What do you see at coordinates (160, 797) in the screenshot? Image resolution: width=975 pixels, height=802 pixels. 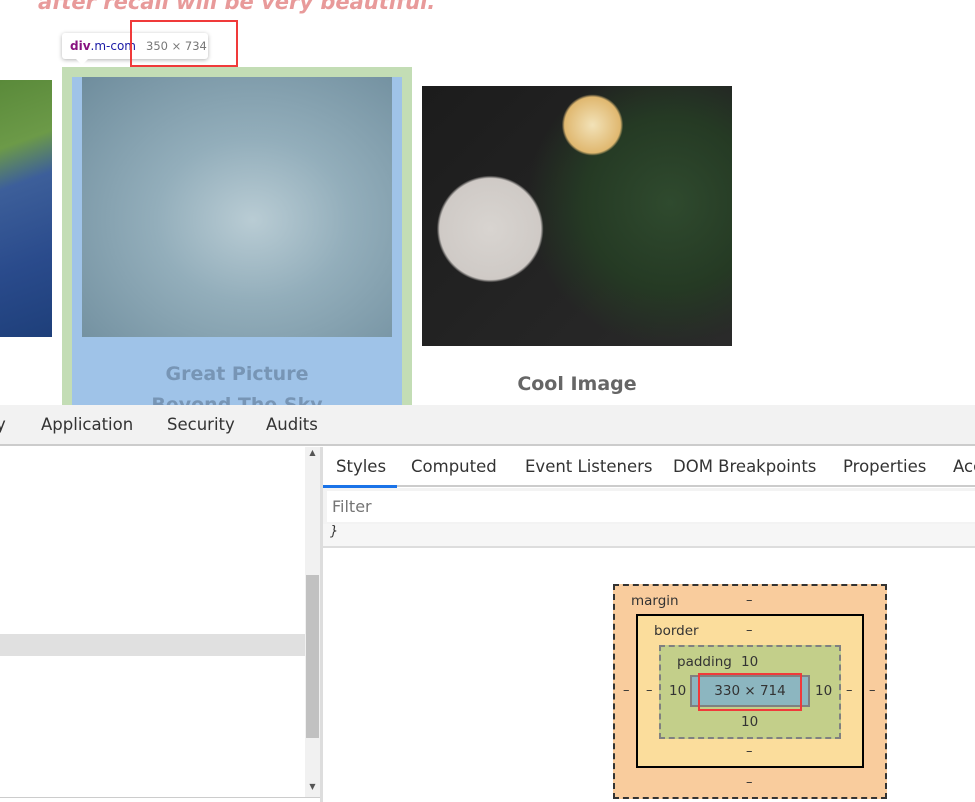 I see `divider` at bounding box center [160, 797].